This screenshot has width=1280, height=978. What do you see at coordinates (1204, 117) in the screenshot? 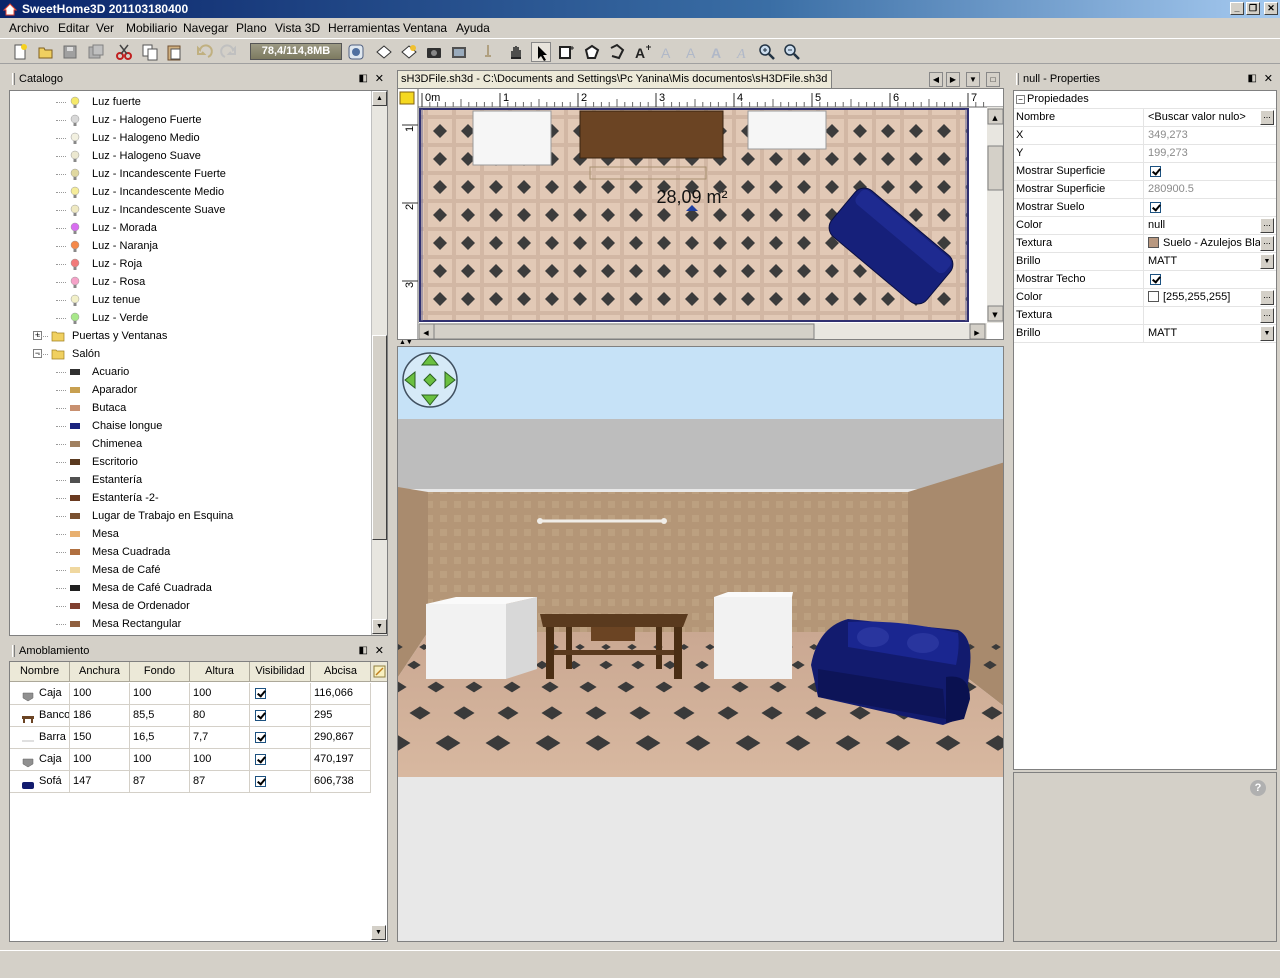
I see `property-value: <Buscar valor nulo>` at bounding box center [1204, 117].